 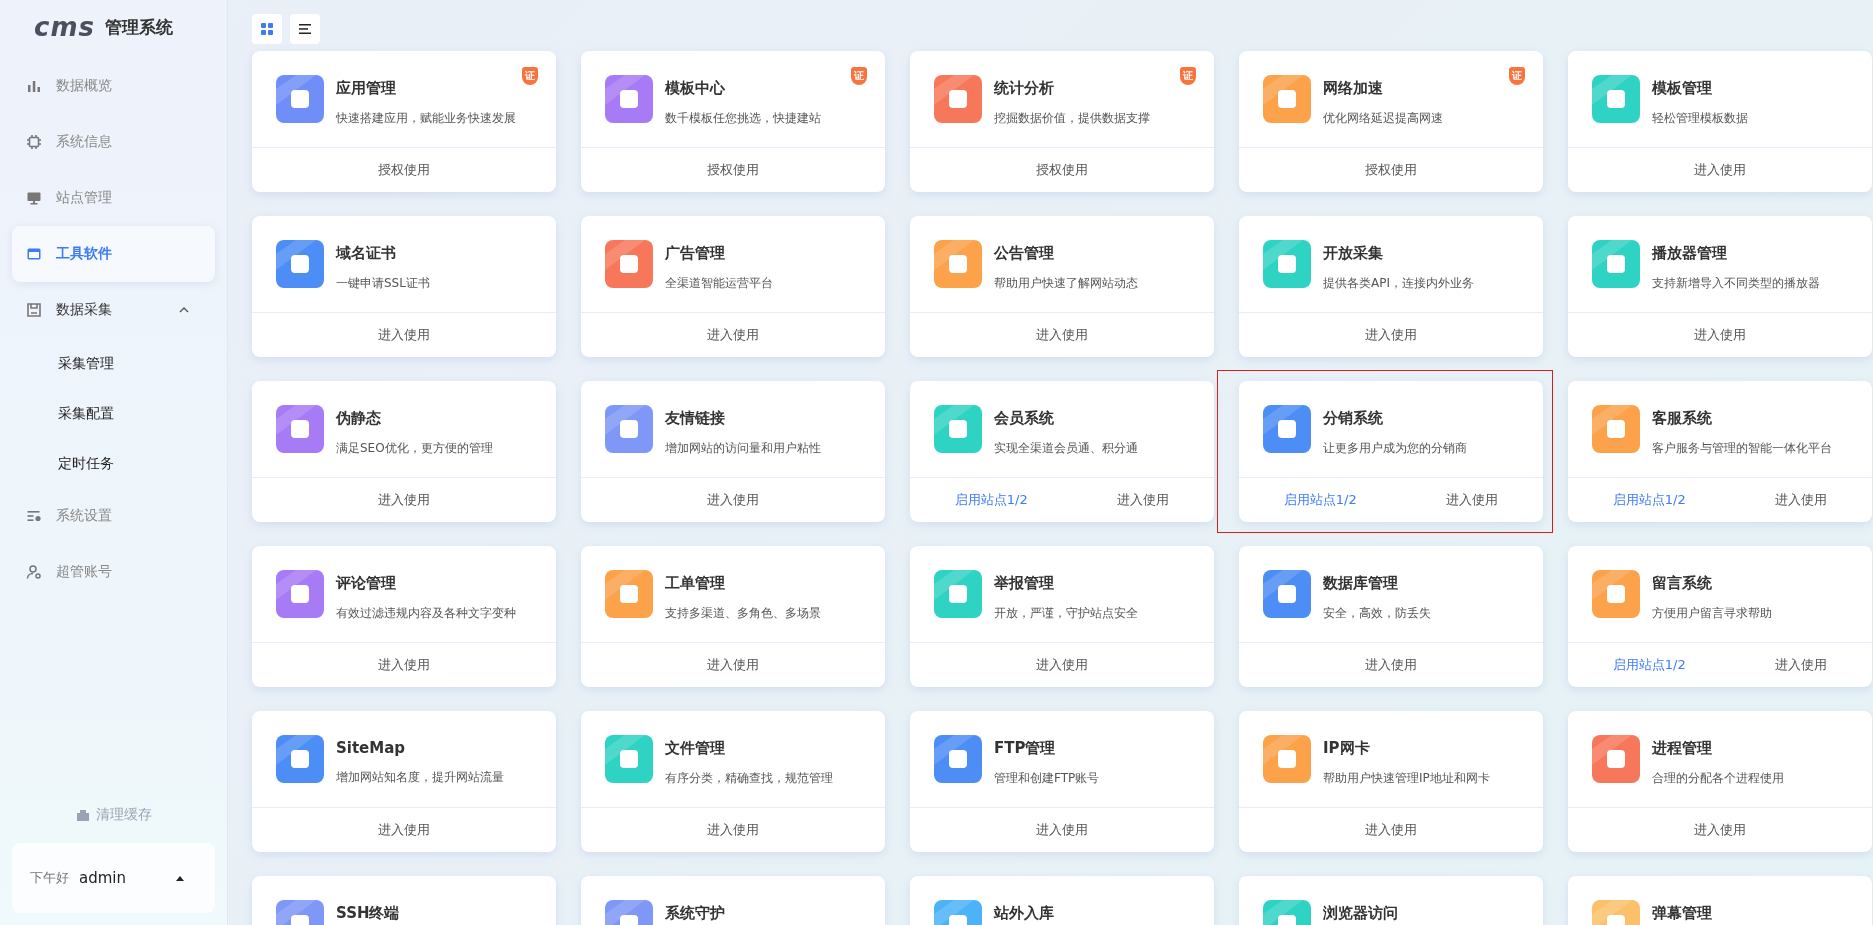 What do you see at coordinates (34, 254) in the screenshot?
I see `window-icon` at bounding box center [34, 254].